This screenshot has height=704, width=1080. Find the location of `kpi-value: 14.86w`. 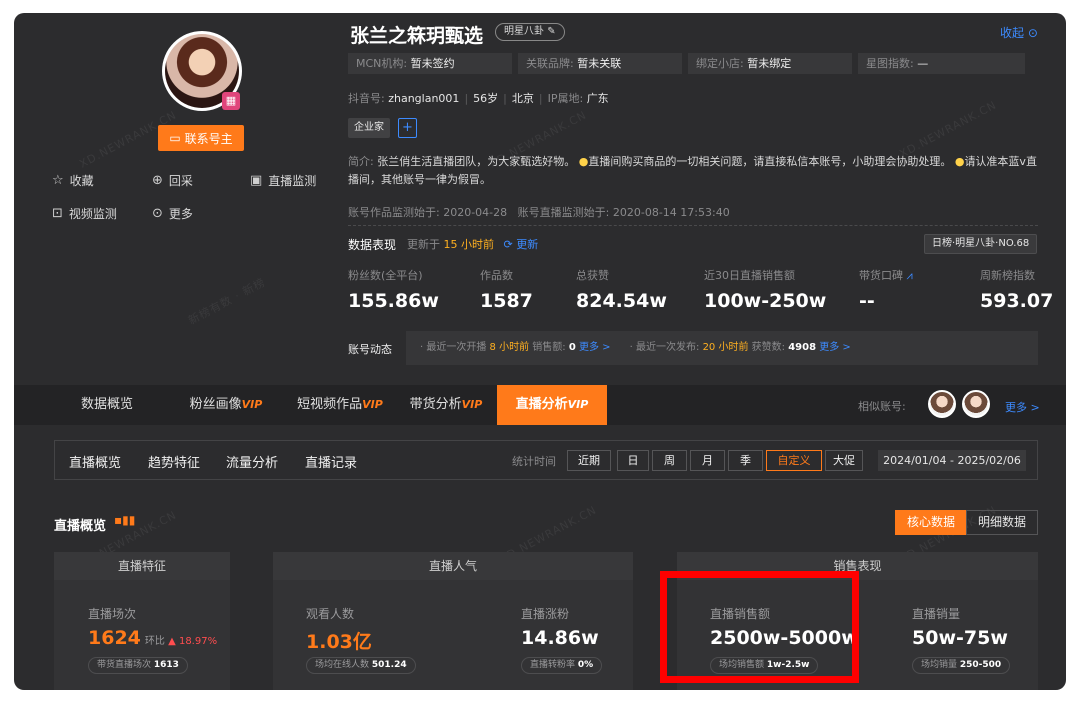

kpi-value: 14.86w is located at coordinates (560, 638).